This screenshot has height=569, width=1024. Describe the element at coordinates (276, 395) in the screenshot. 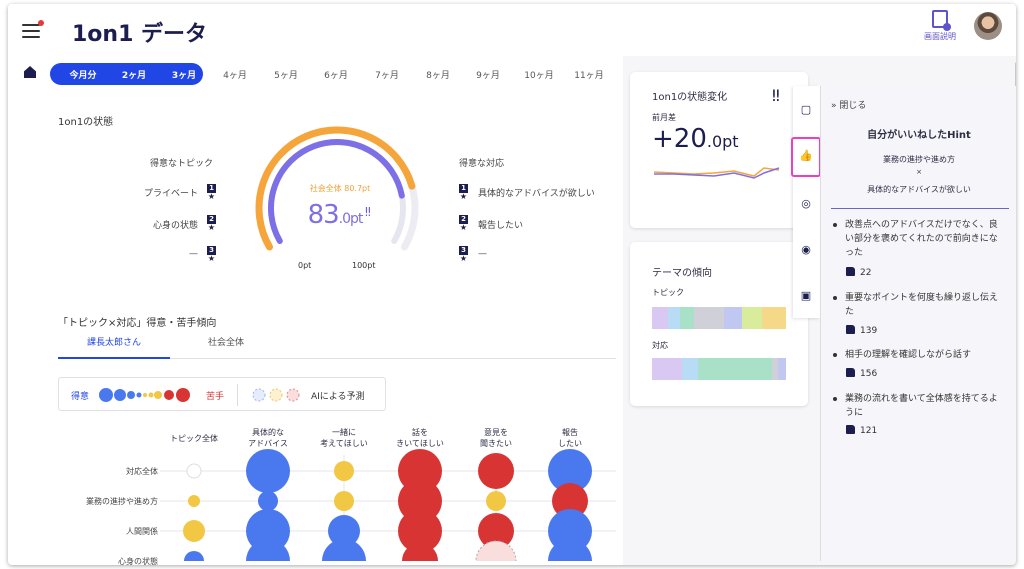

I see `ai-legend-icons` at that location.